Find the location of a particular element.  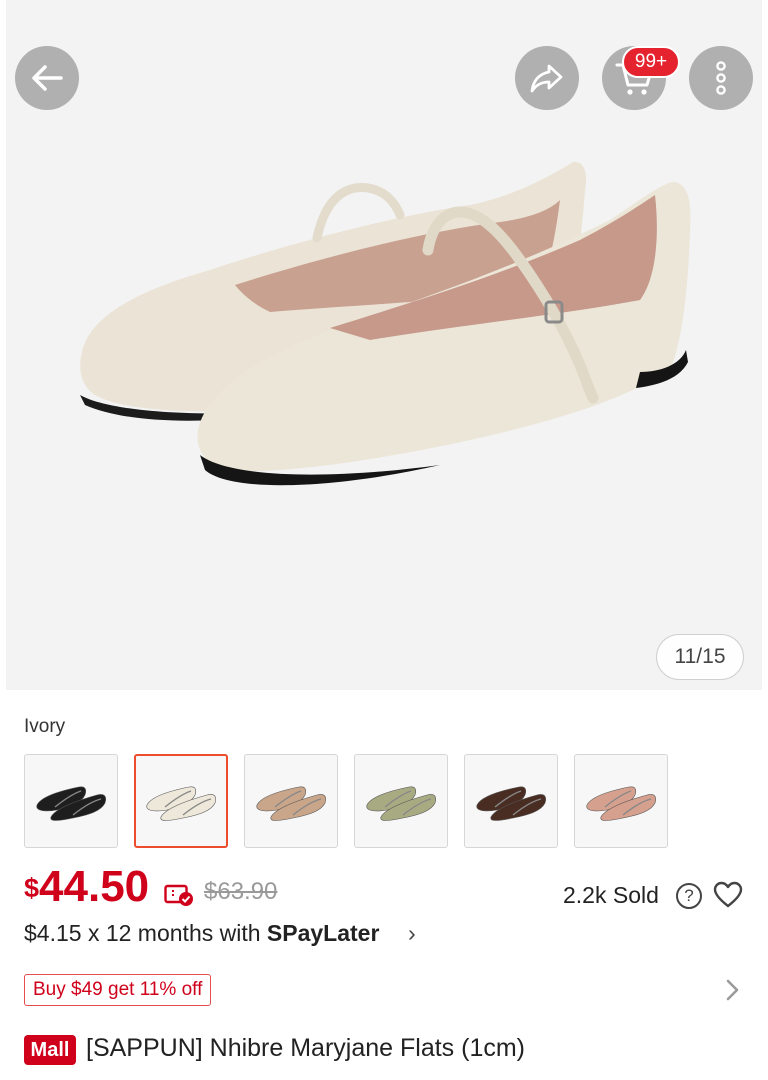

variant-swatch-pink is located at coordinates (621, 801).